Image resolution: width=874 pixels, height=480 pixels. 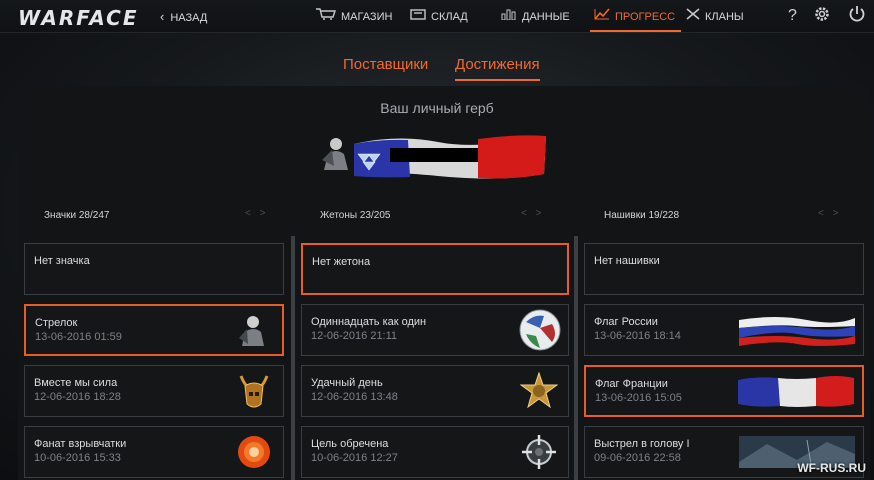 What do you see at coordinates (637, 458) in the screenshot?
I see `card-date: 09-06-2016 22:58` at bounding box center [637, 458].